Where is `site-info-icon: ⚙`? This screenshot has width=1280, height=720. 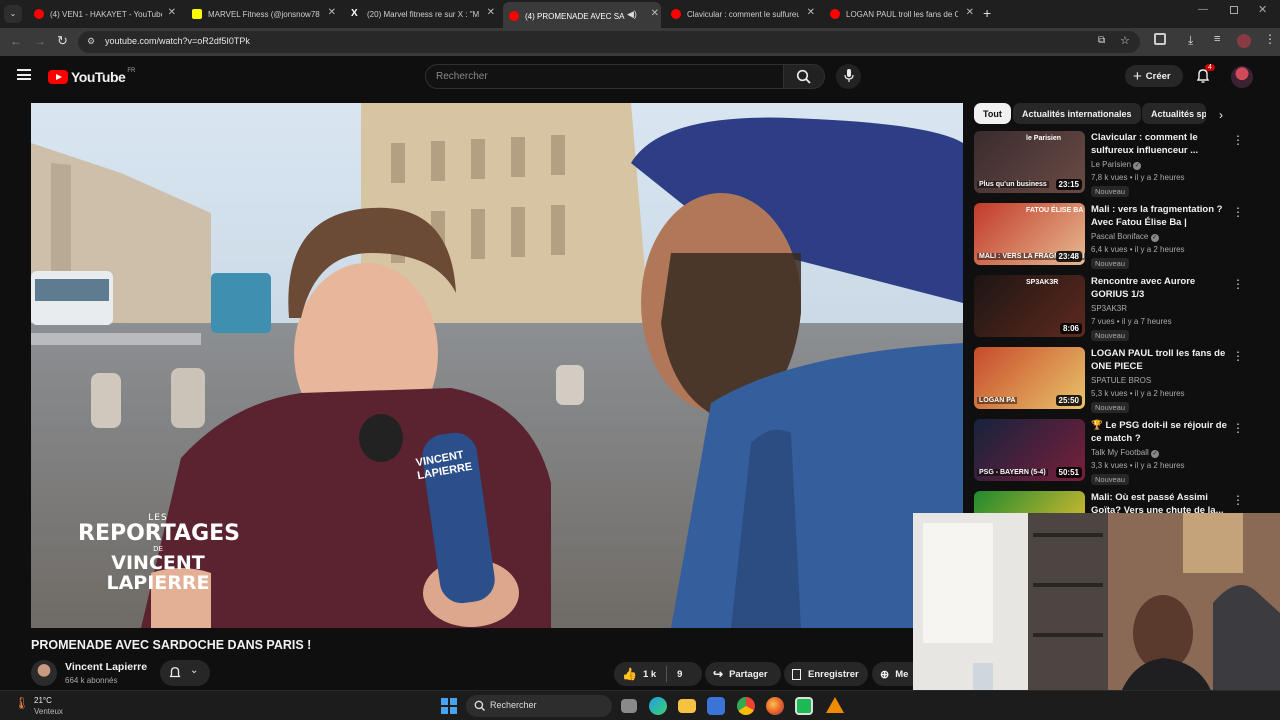
site-info-icon: ⚙ is located at coordinates (91, 41).